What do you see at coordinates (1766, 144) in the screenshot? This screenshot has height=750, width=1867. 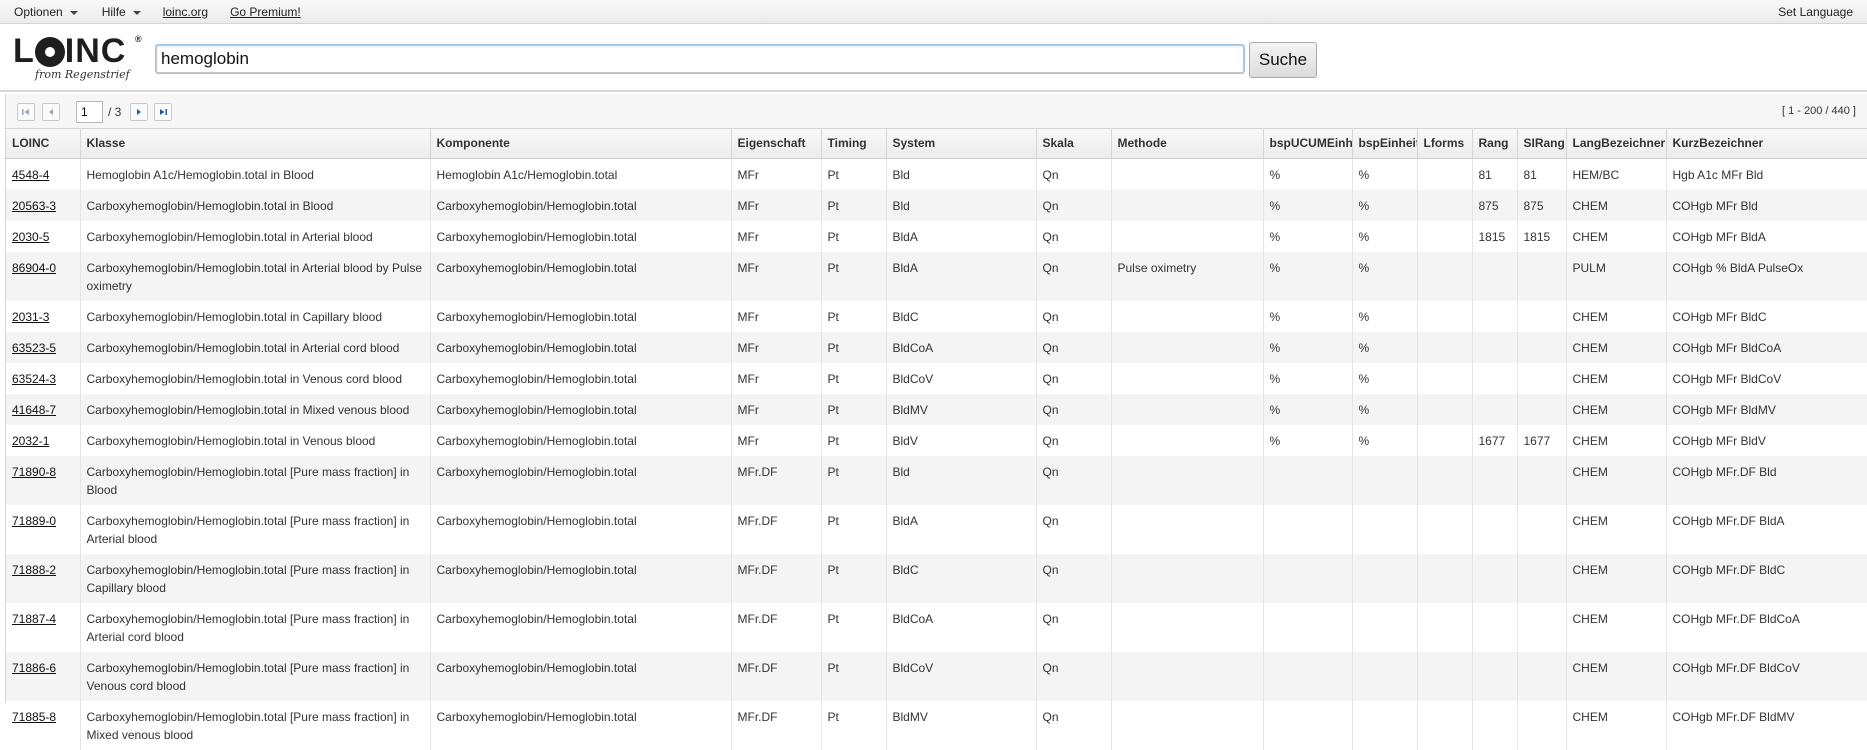 I see `column-header: KurzBezeichner` at bounding box center [1766, 144].